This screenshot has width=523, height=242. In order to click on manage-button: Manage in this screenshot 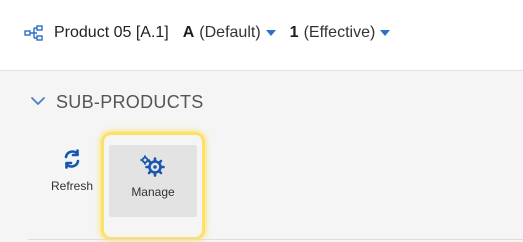, I will do `click(153, 186)`.